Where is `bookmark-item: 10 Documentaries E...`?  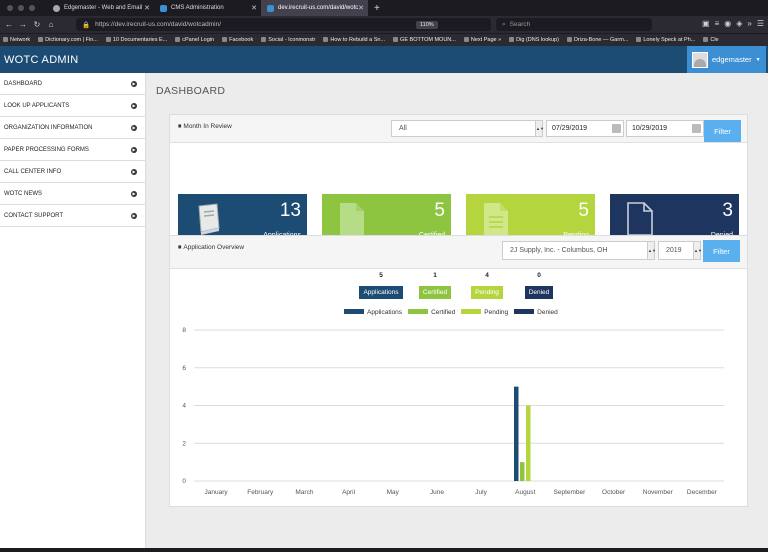 bookmark-item: 10 Documentaries E... is located at coordinates (136, 40).